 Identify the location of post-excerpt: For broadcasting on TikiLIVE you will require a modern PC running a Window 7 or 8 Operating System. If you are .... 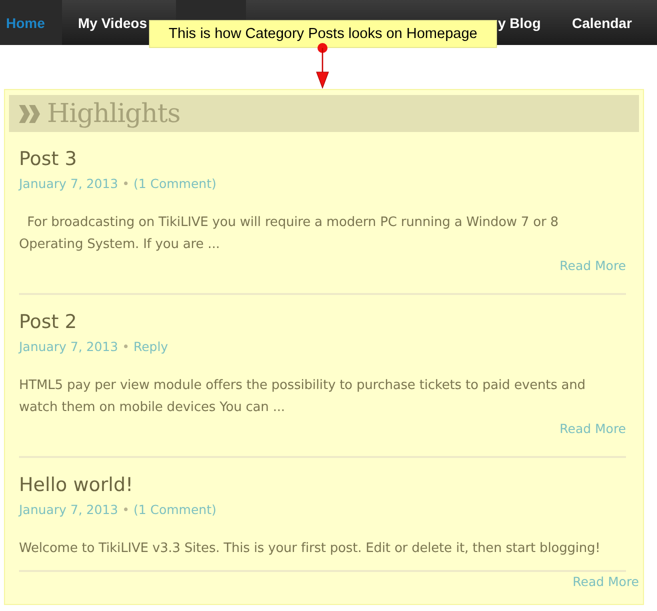
(289, 234).